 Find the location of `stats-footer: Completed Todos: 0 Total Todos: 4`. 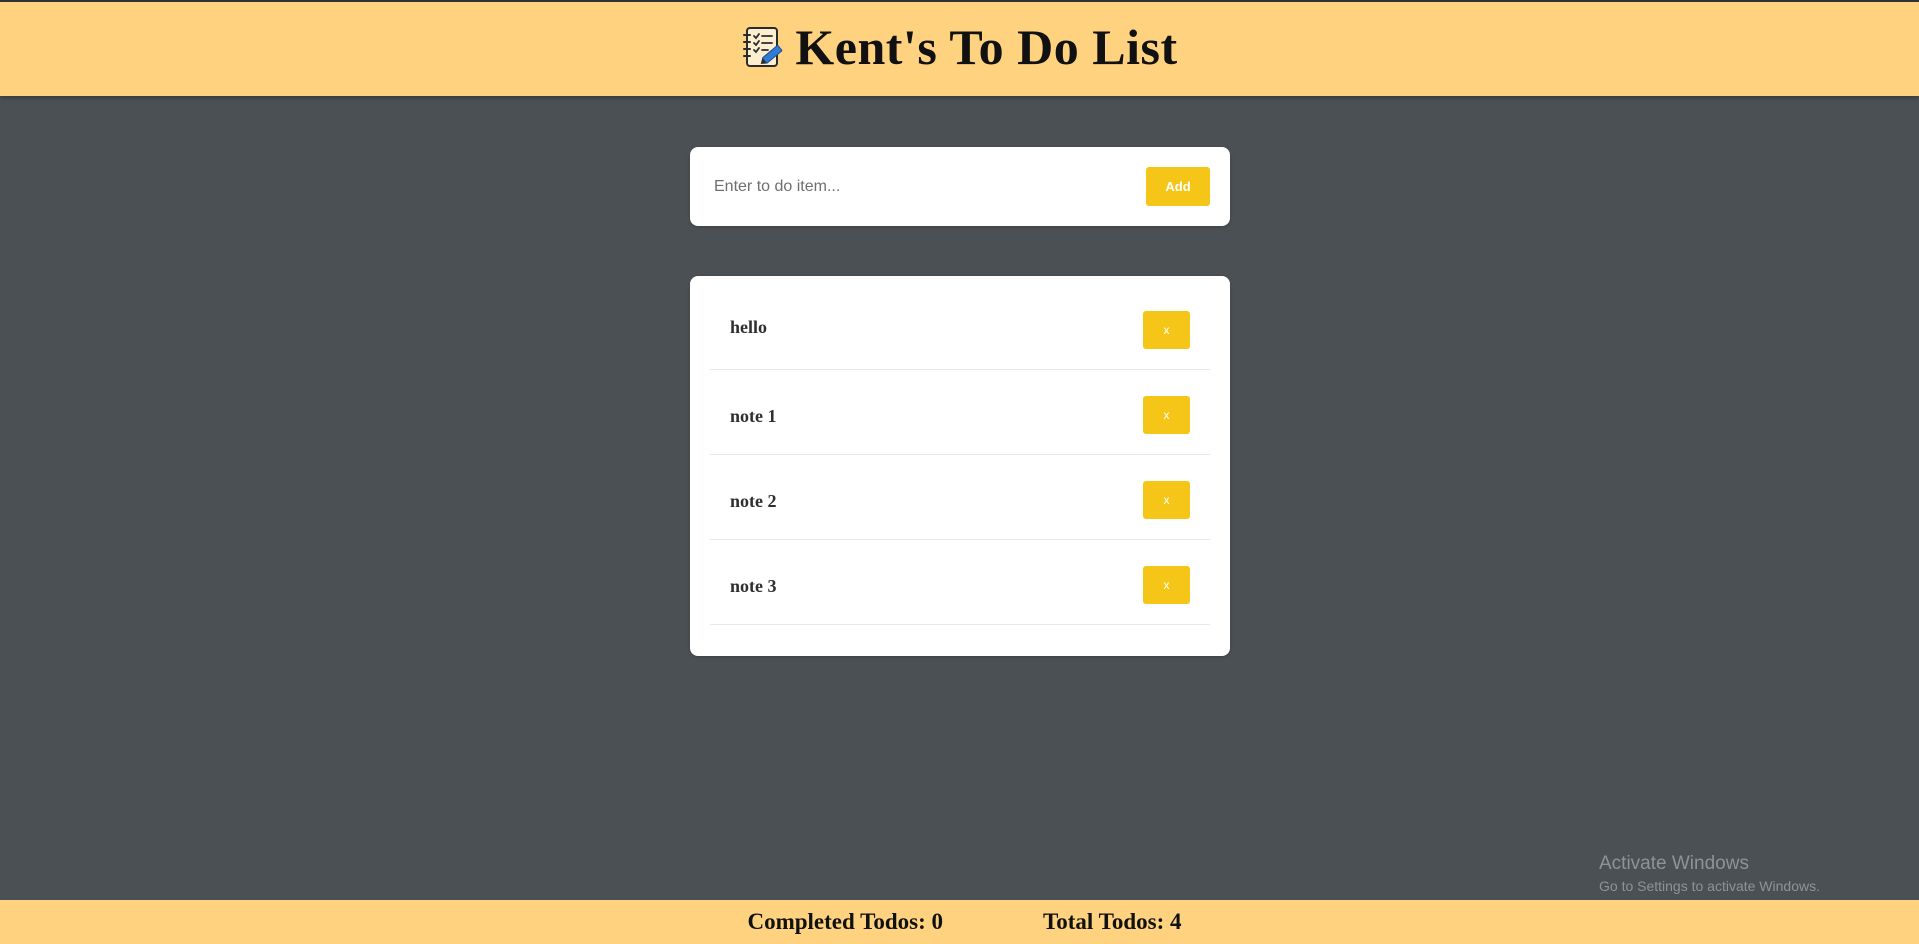

stats-footer: Completed Todos: 0 Total Todos: 4 is located at coordinates (959, 922).